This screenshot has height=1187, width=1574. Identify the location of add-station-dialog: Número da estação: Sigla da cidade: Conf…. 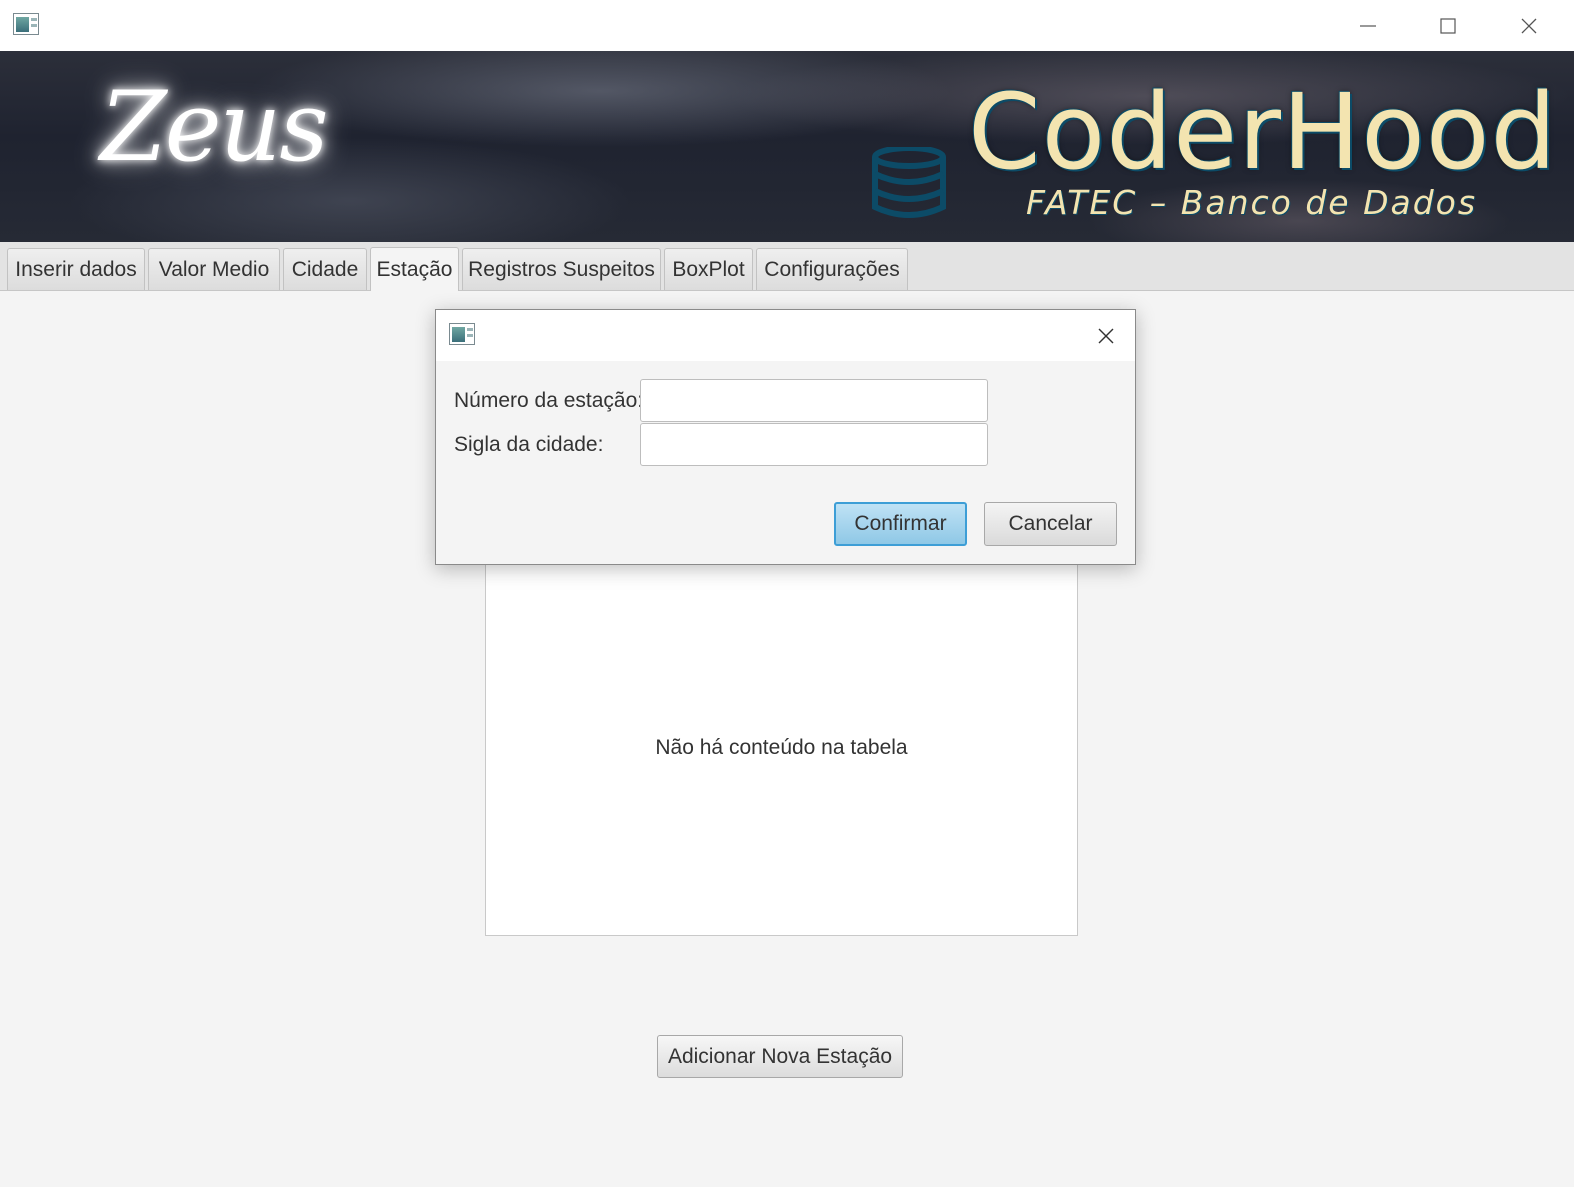
(785, 437).